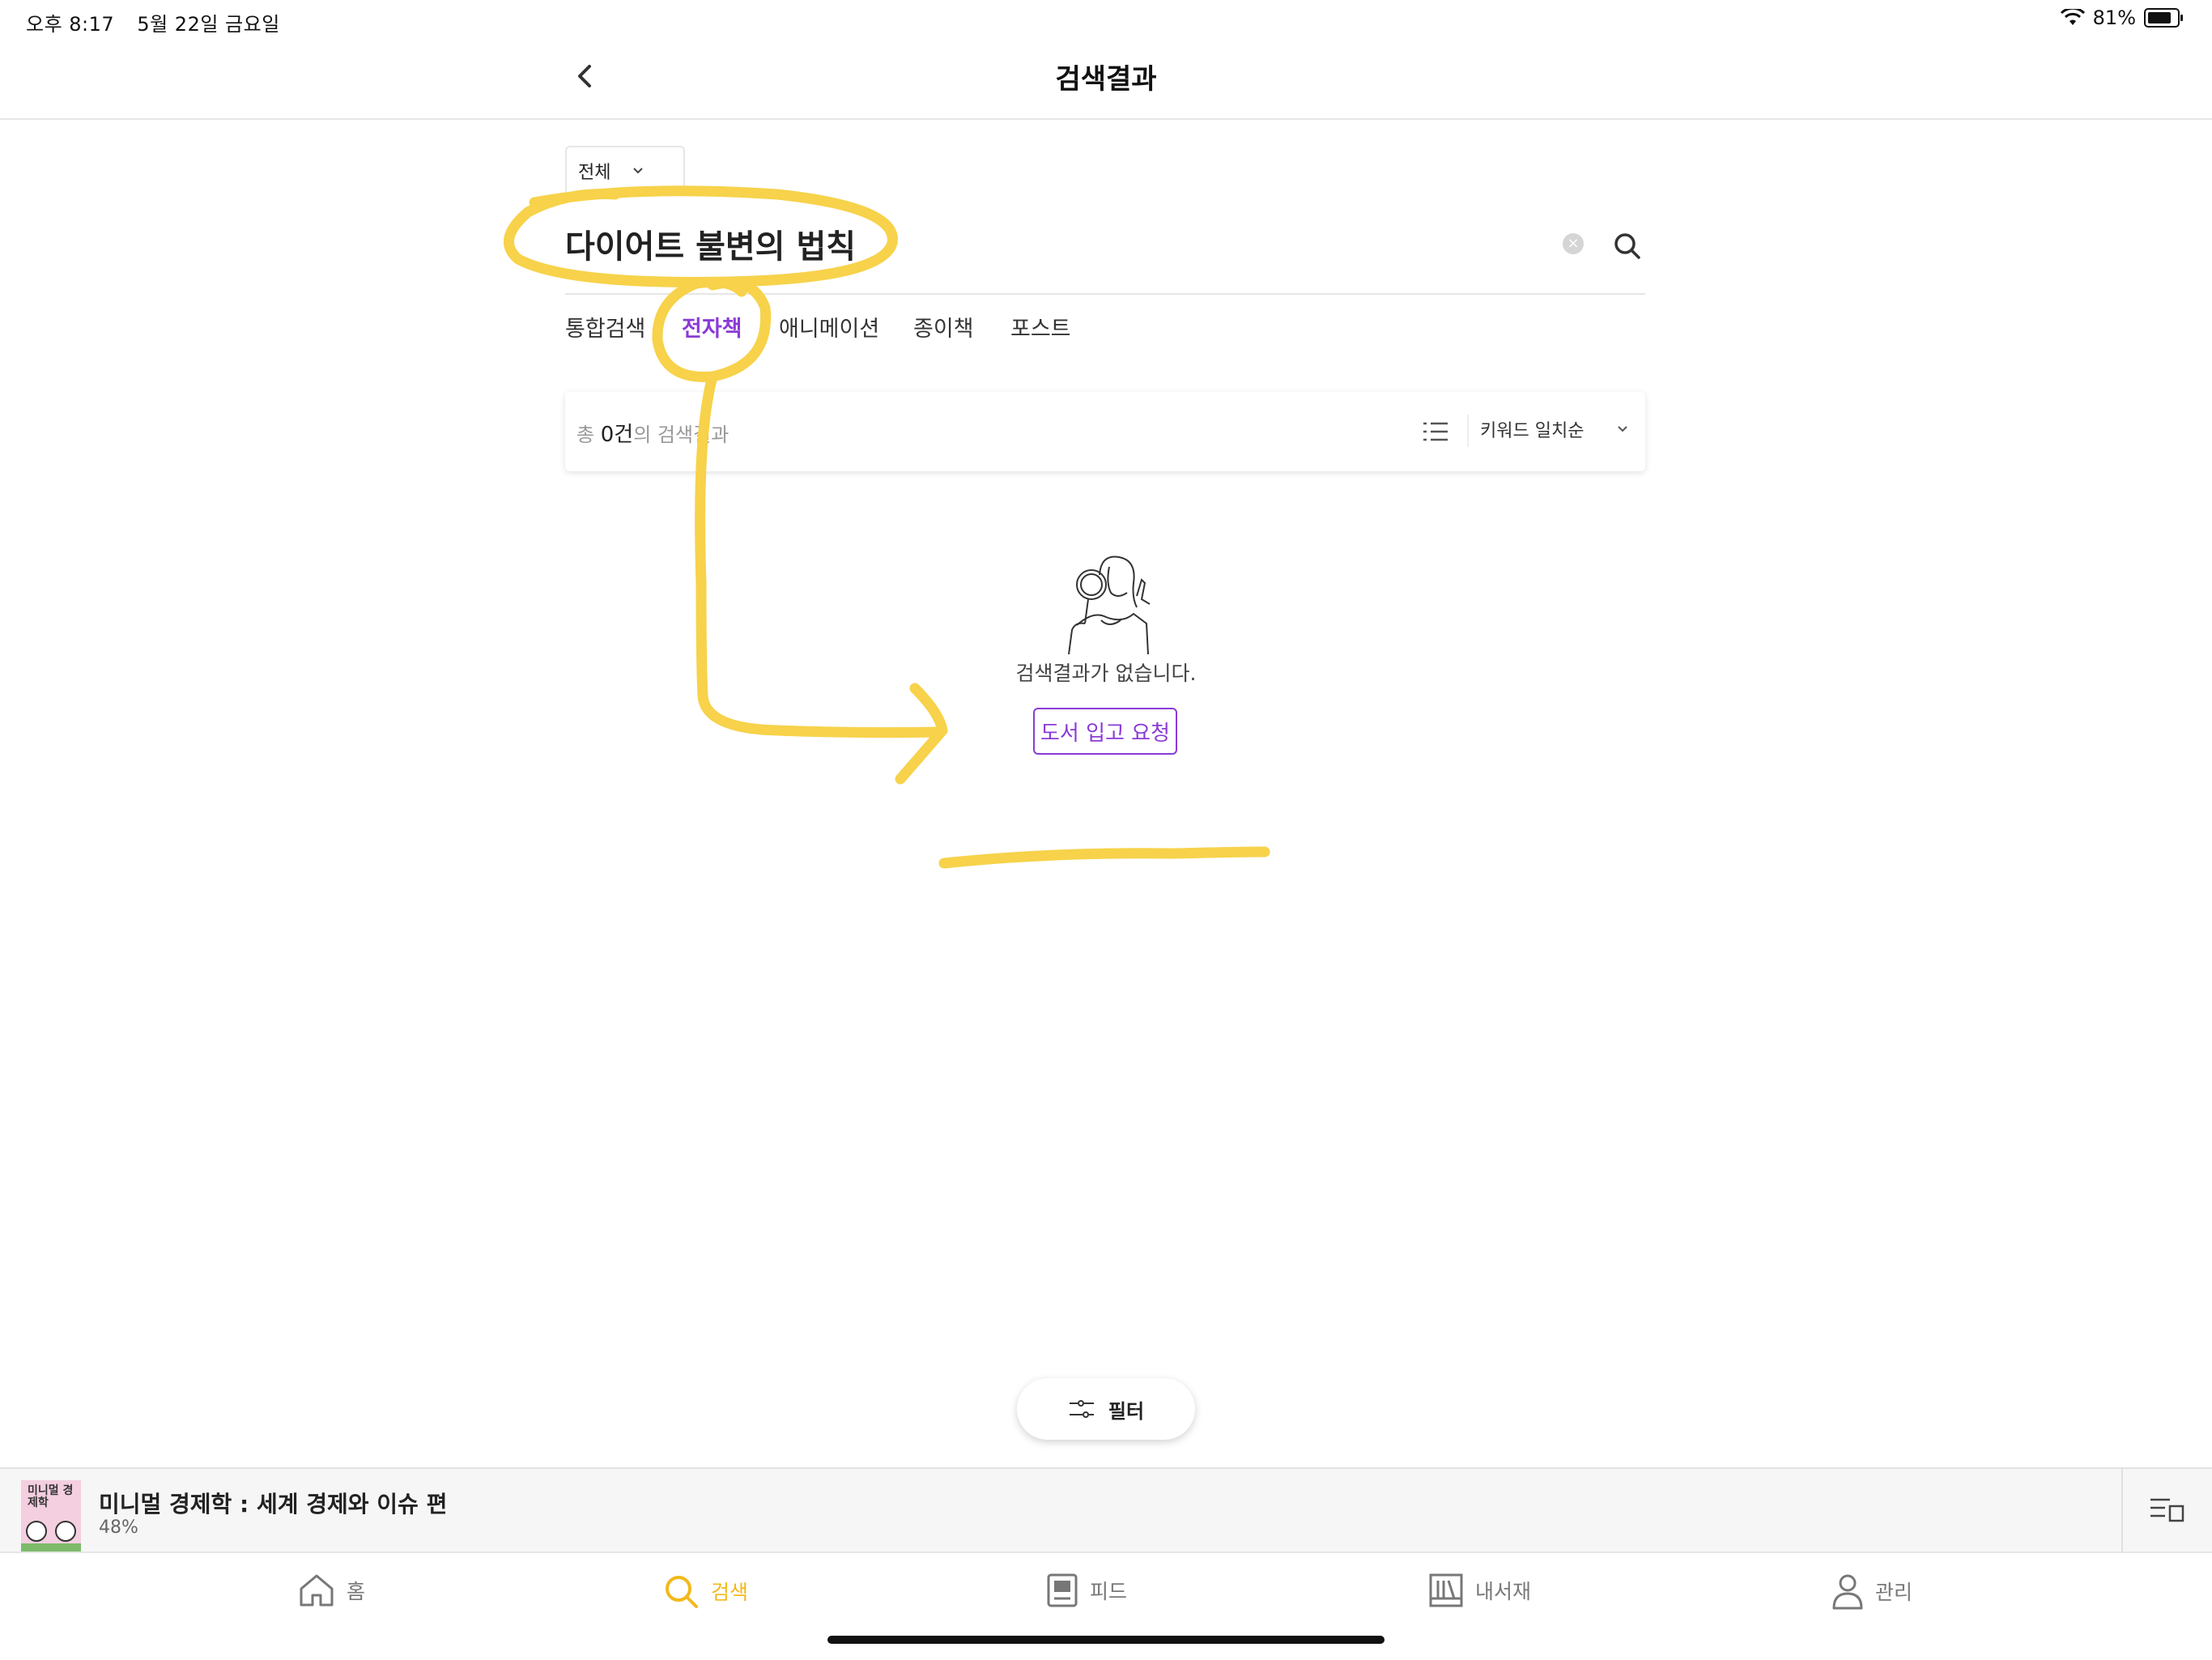 Image resolution: width=2212 pixels, height=1660 pixels. I want to click on sort-dropdown: 키워드 일치순, so click(1555, 429).